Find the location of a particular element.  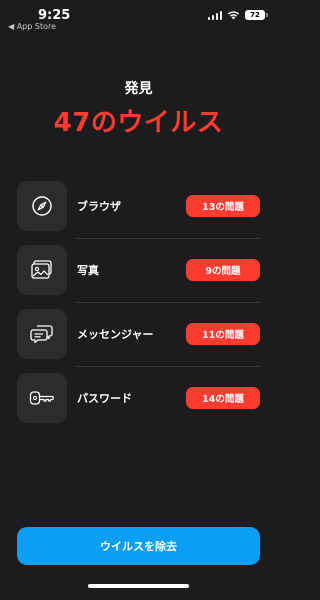

issue-count-badge: 11の問題 is located at coordinates (223, 334).